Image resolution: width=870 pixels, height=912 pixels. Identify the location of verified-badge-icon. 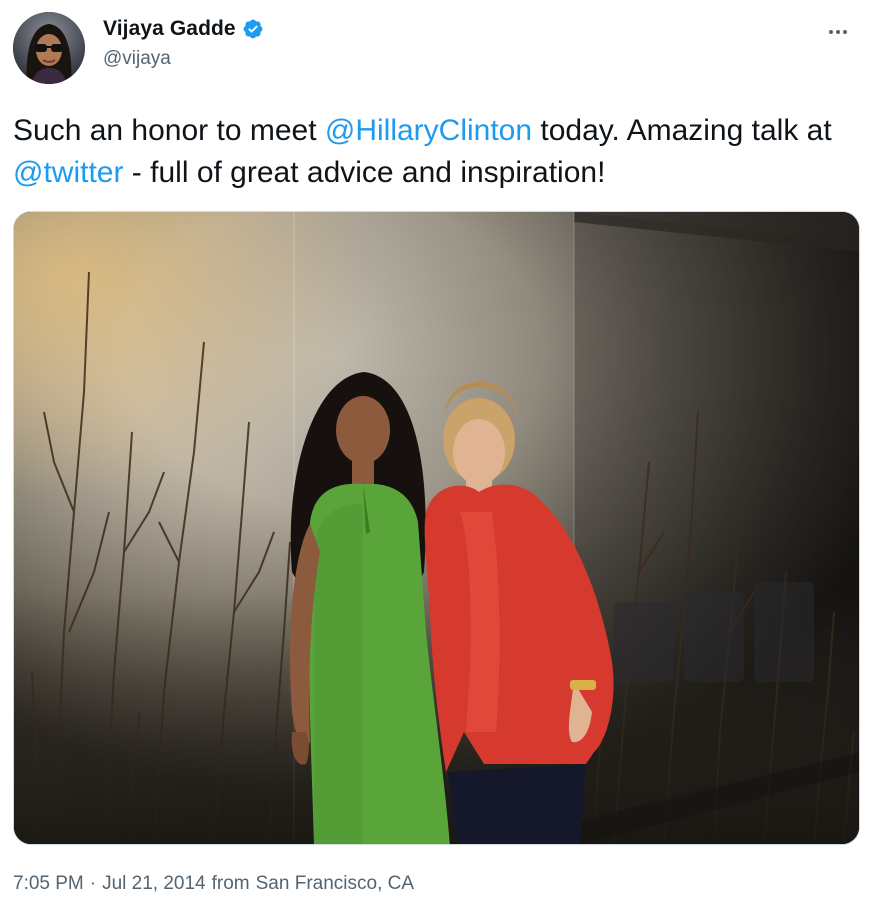
(253, 29).